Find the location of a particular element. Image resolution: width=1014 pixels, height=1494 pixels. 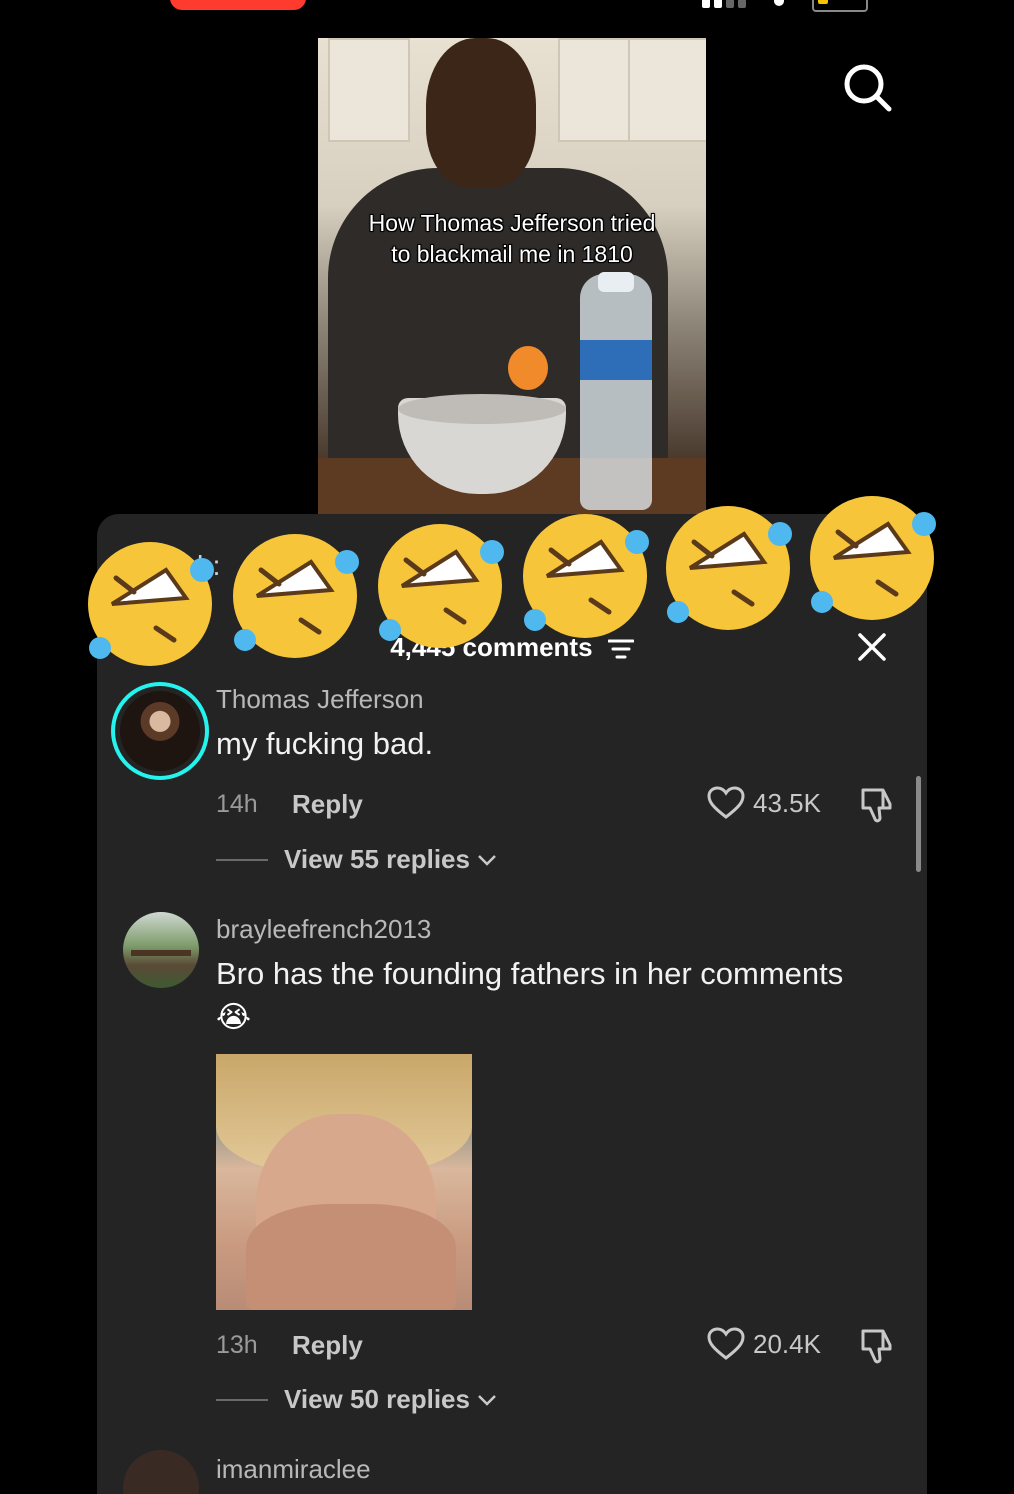

search-button is located at coordinates (868, 88).